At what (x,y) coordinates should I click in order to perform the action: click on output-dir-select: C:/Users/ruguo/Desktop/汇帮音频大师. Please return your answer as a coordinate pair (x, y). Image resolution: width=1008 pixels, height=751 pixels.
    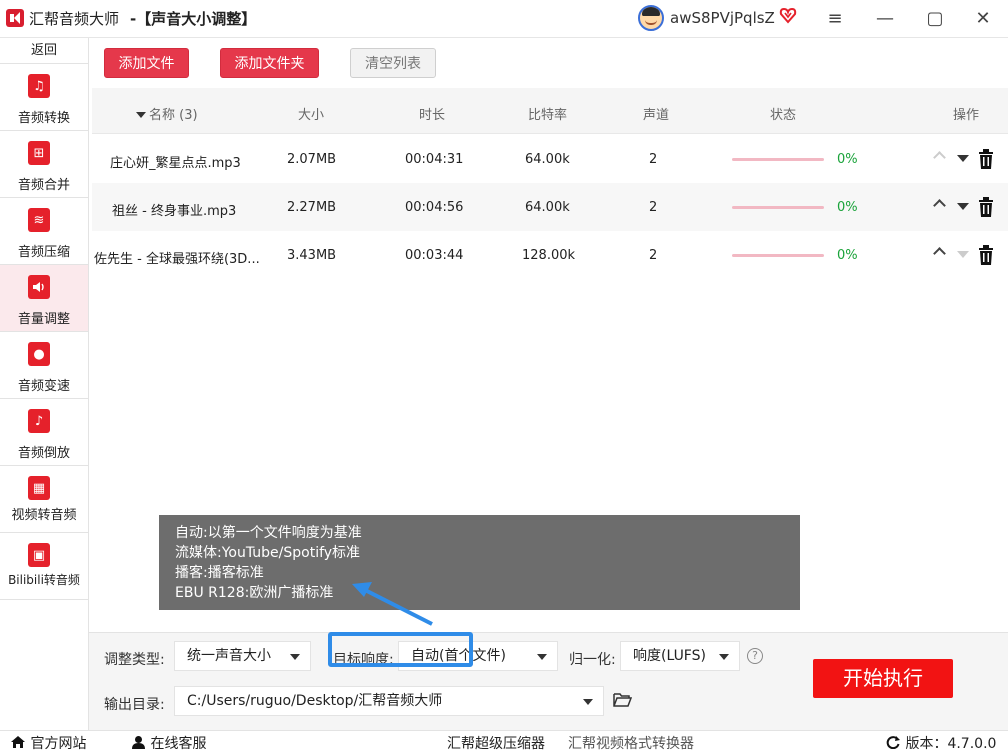
    Looking at the image, I should click on (389, 701).